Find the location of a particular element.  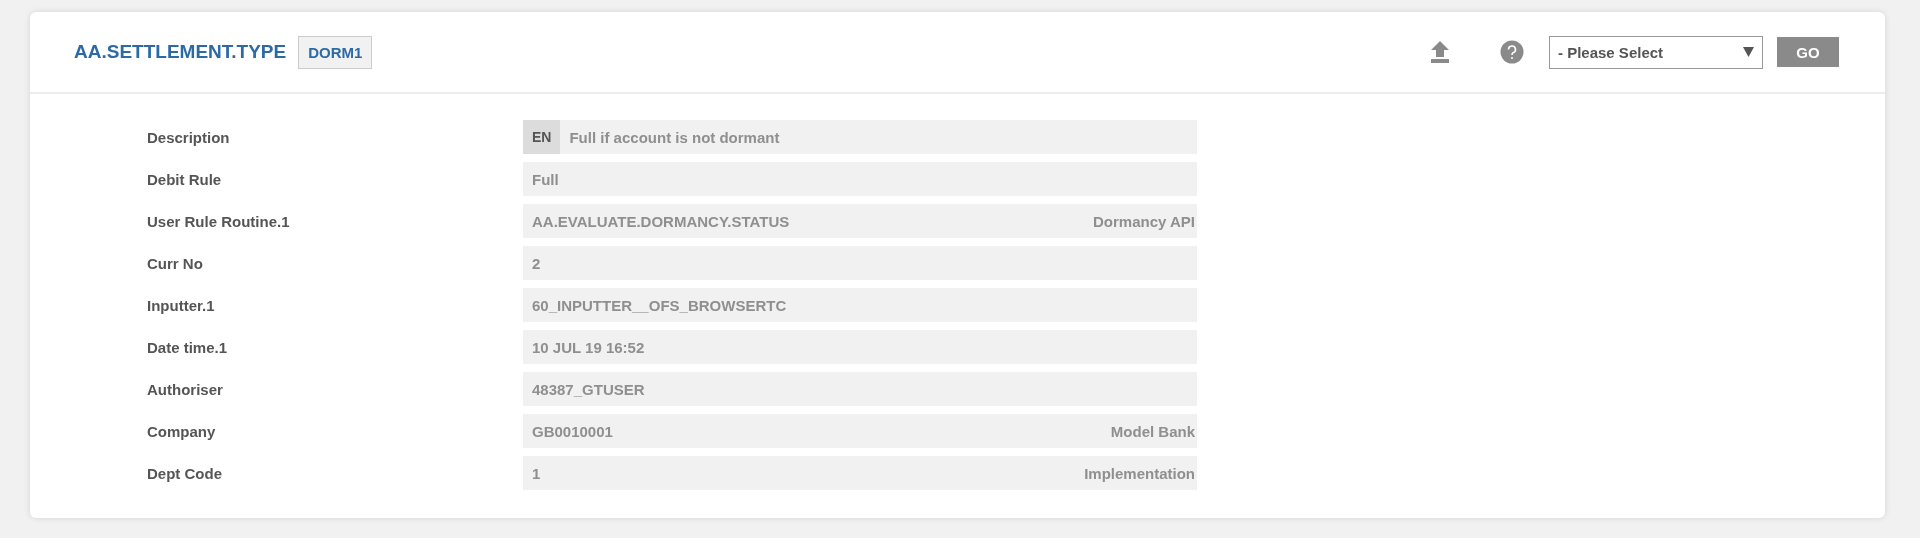

caret-icon is located at coordinates (1748, 52).